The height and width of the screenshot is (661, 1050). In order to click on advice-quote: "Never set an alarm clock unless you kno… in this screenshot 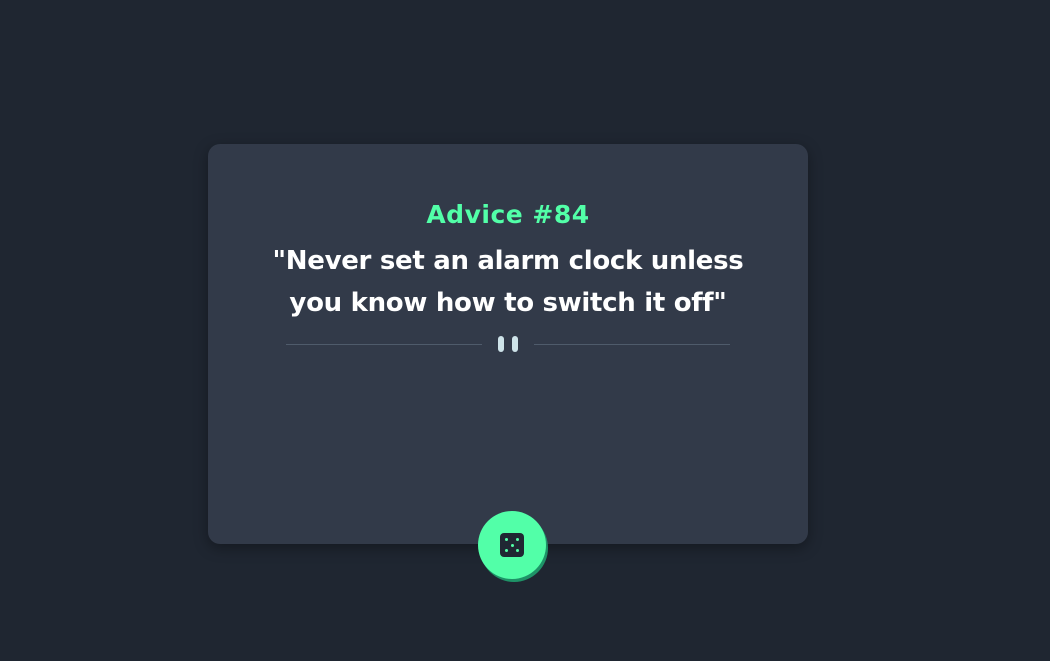, I will do `click(508, 282)`.